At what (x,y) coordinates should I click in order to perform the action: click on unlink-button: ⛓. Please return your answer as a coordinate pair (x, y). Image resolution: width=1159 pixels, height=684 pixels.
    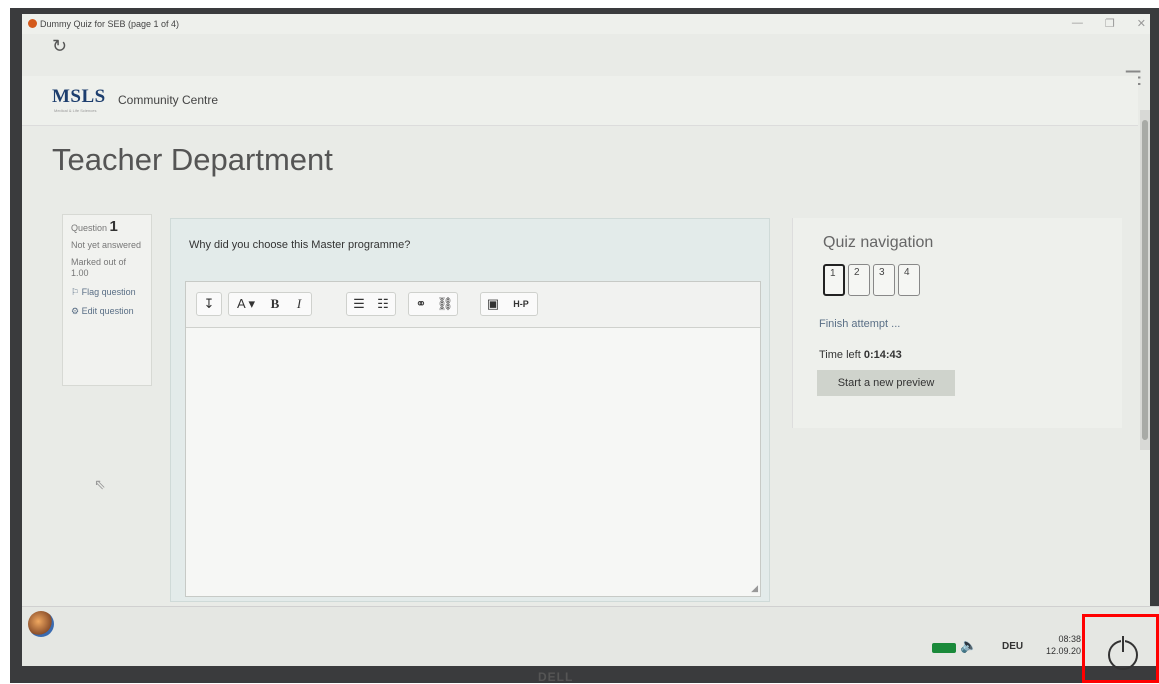
    Looking at the image, I should click on (445, 304).